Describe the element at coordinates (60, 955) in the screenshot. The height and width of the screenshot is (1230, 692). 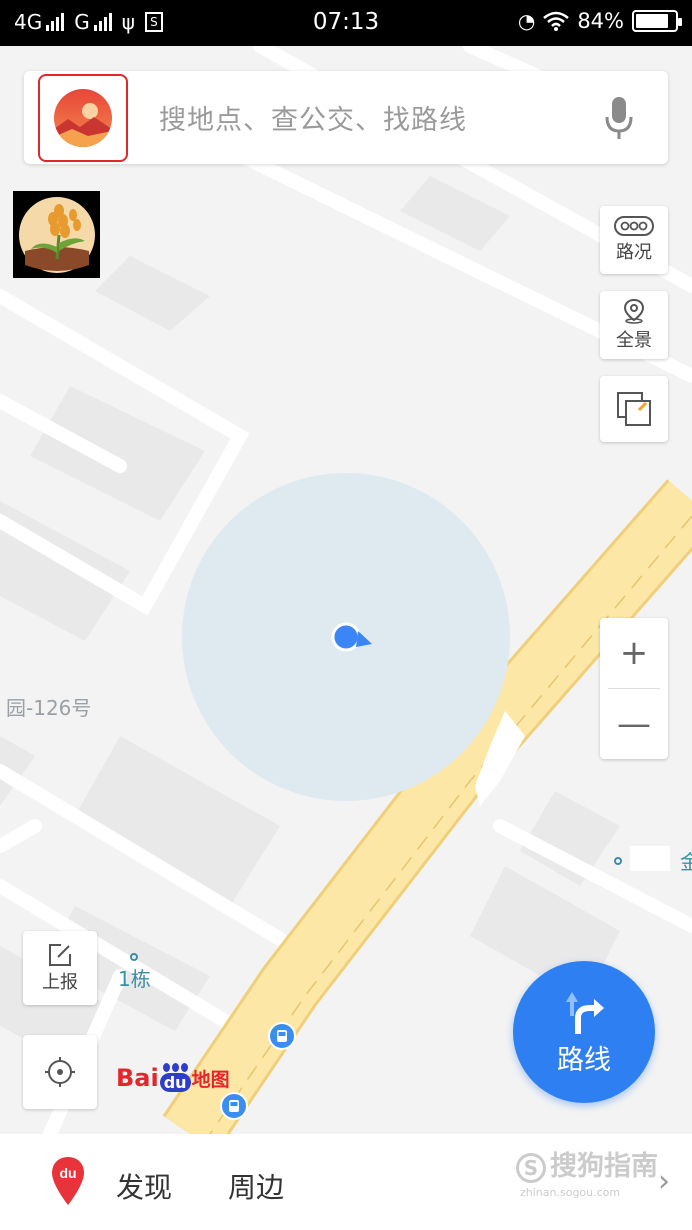
I see `edit-icon` at that location.